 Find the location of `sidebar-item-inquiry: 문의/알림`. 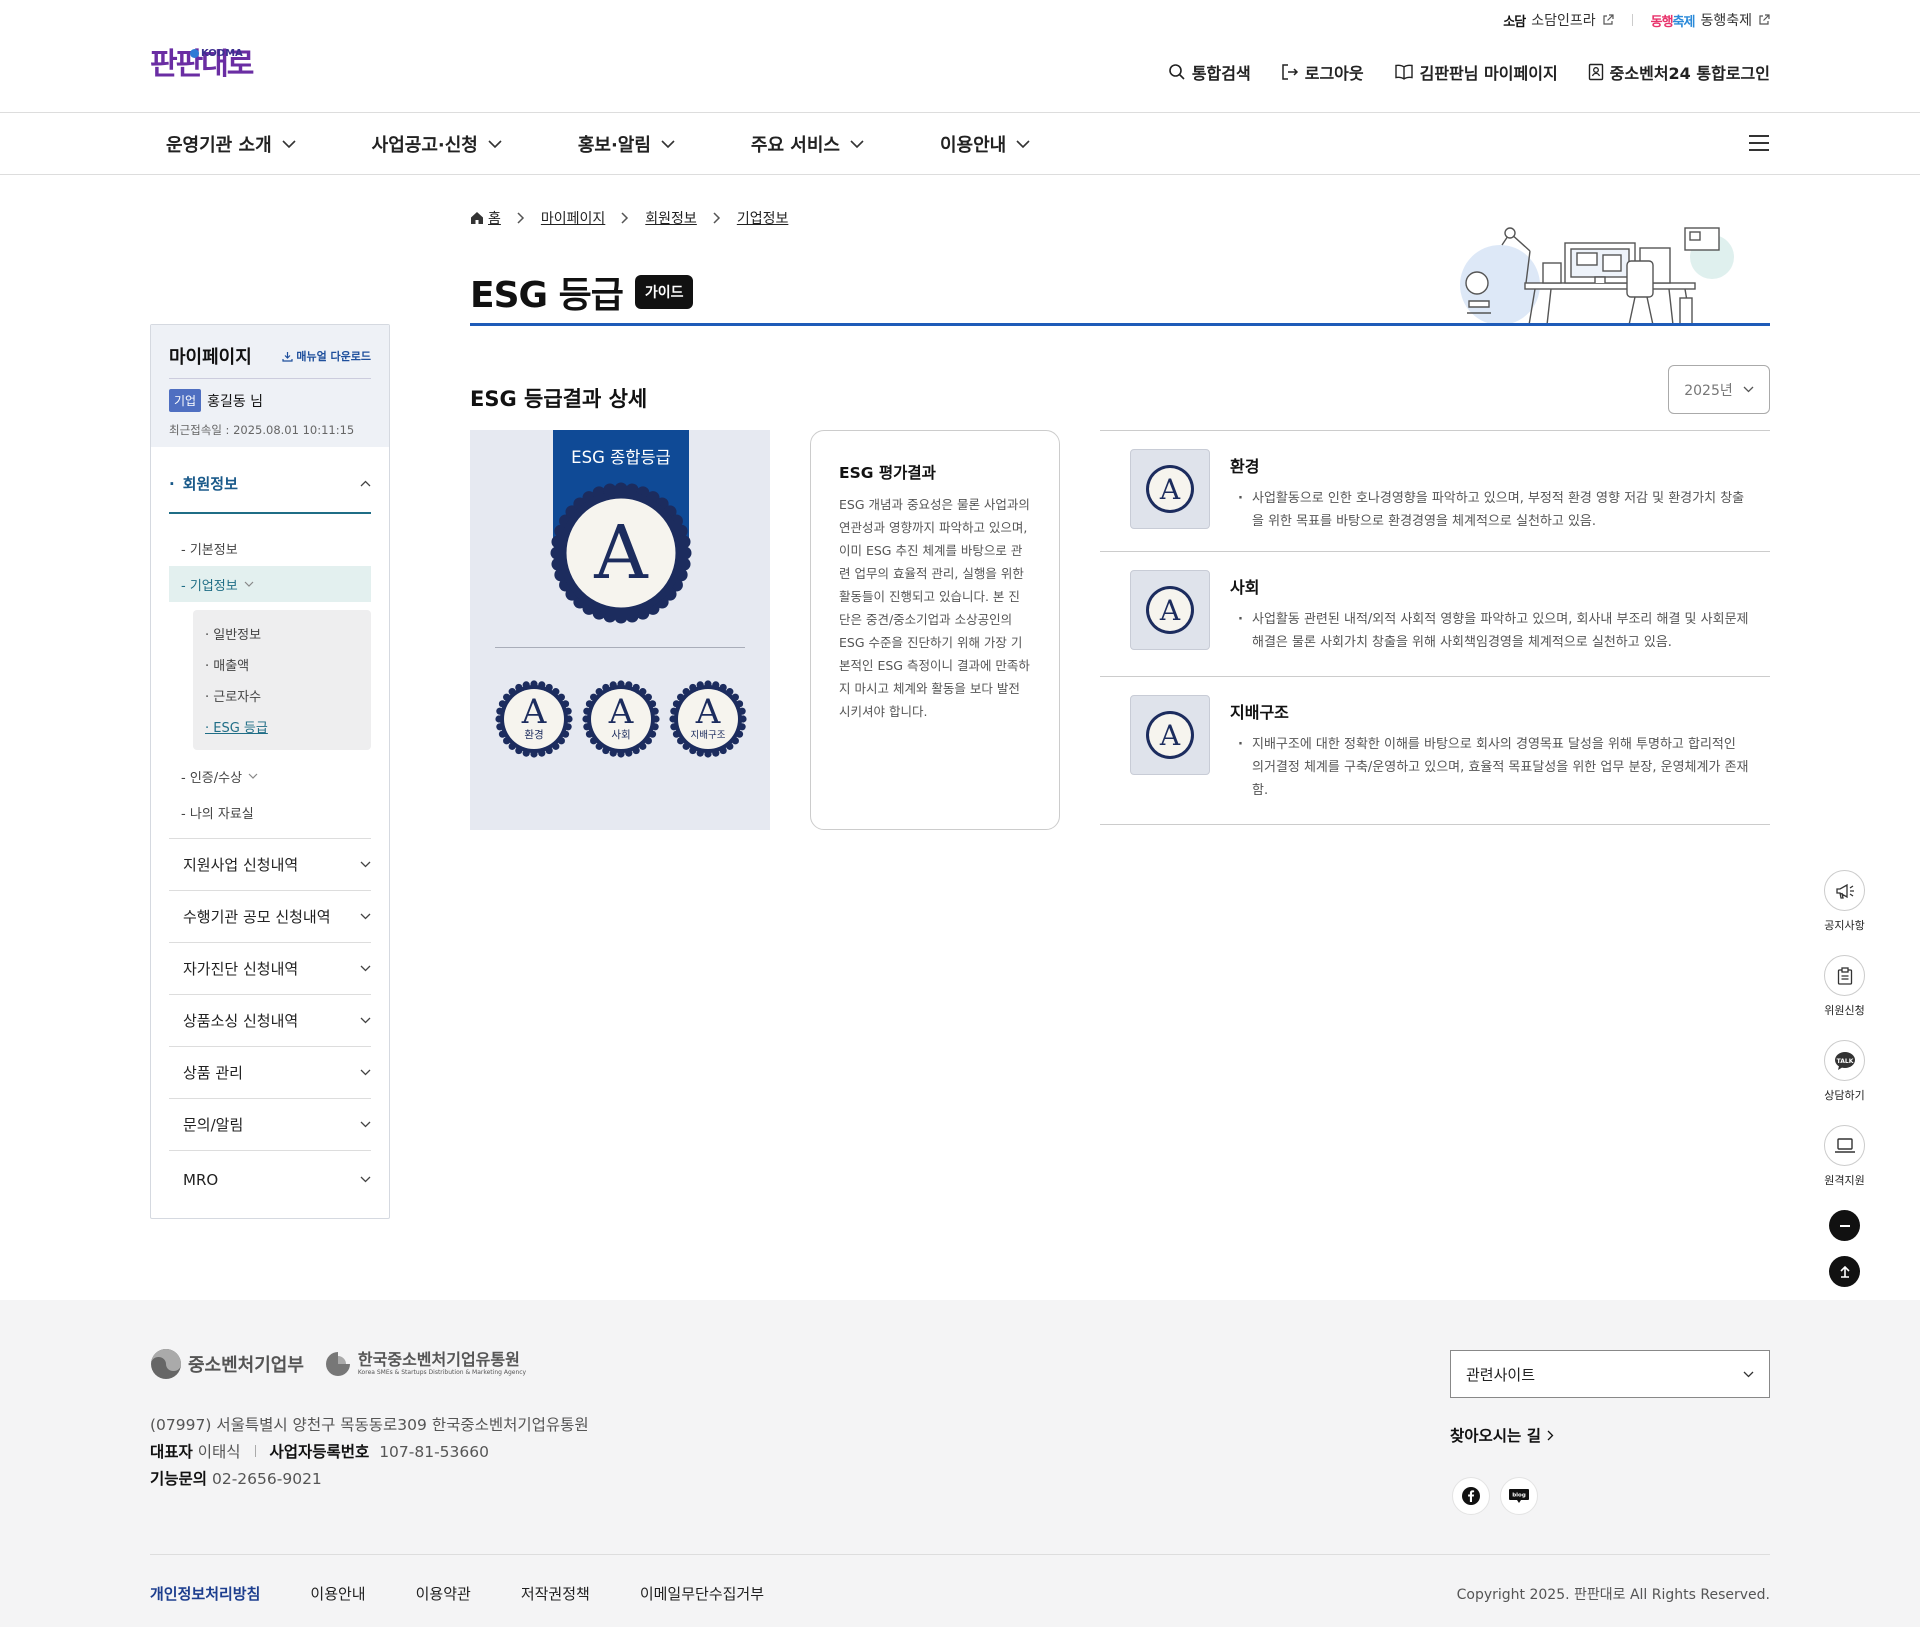

sidebar-item-inquiry: 문의/알림 is located at coordinates (270, 1124).